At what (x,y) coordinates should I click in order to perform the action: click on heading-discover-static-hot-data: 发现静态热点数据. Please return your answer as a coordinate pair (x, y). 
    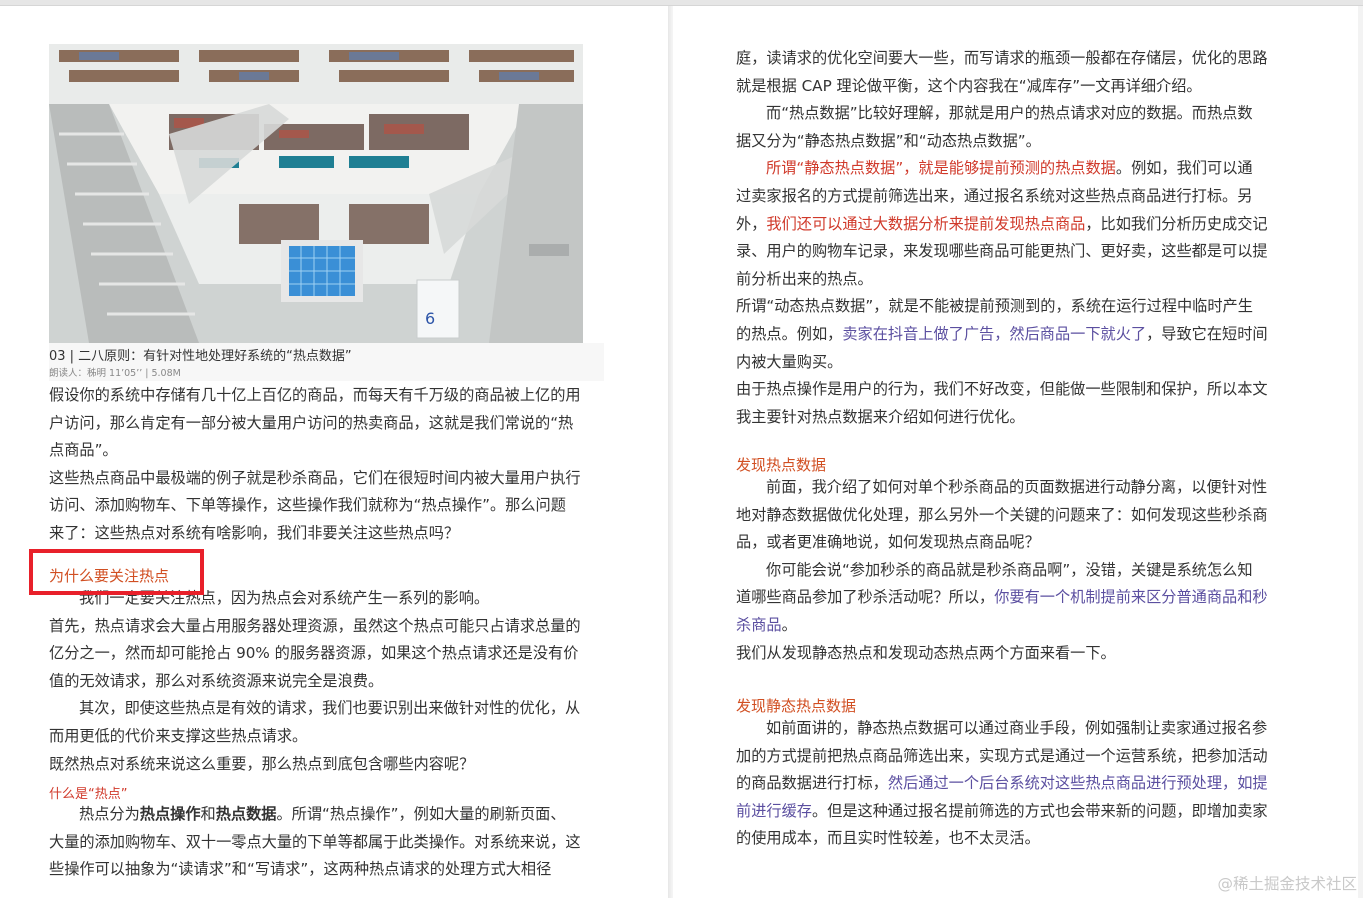
    Looking at the image, I should click on (796, 706).